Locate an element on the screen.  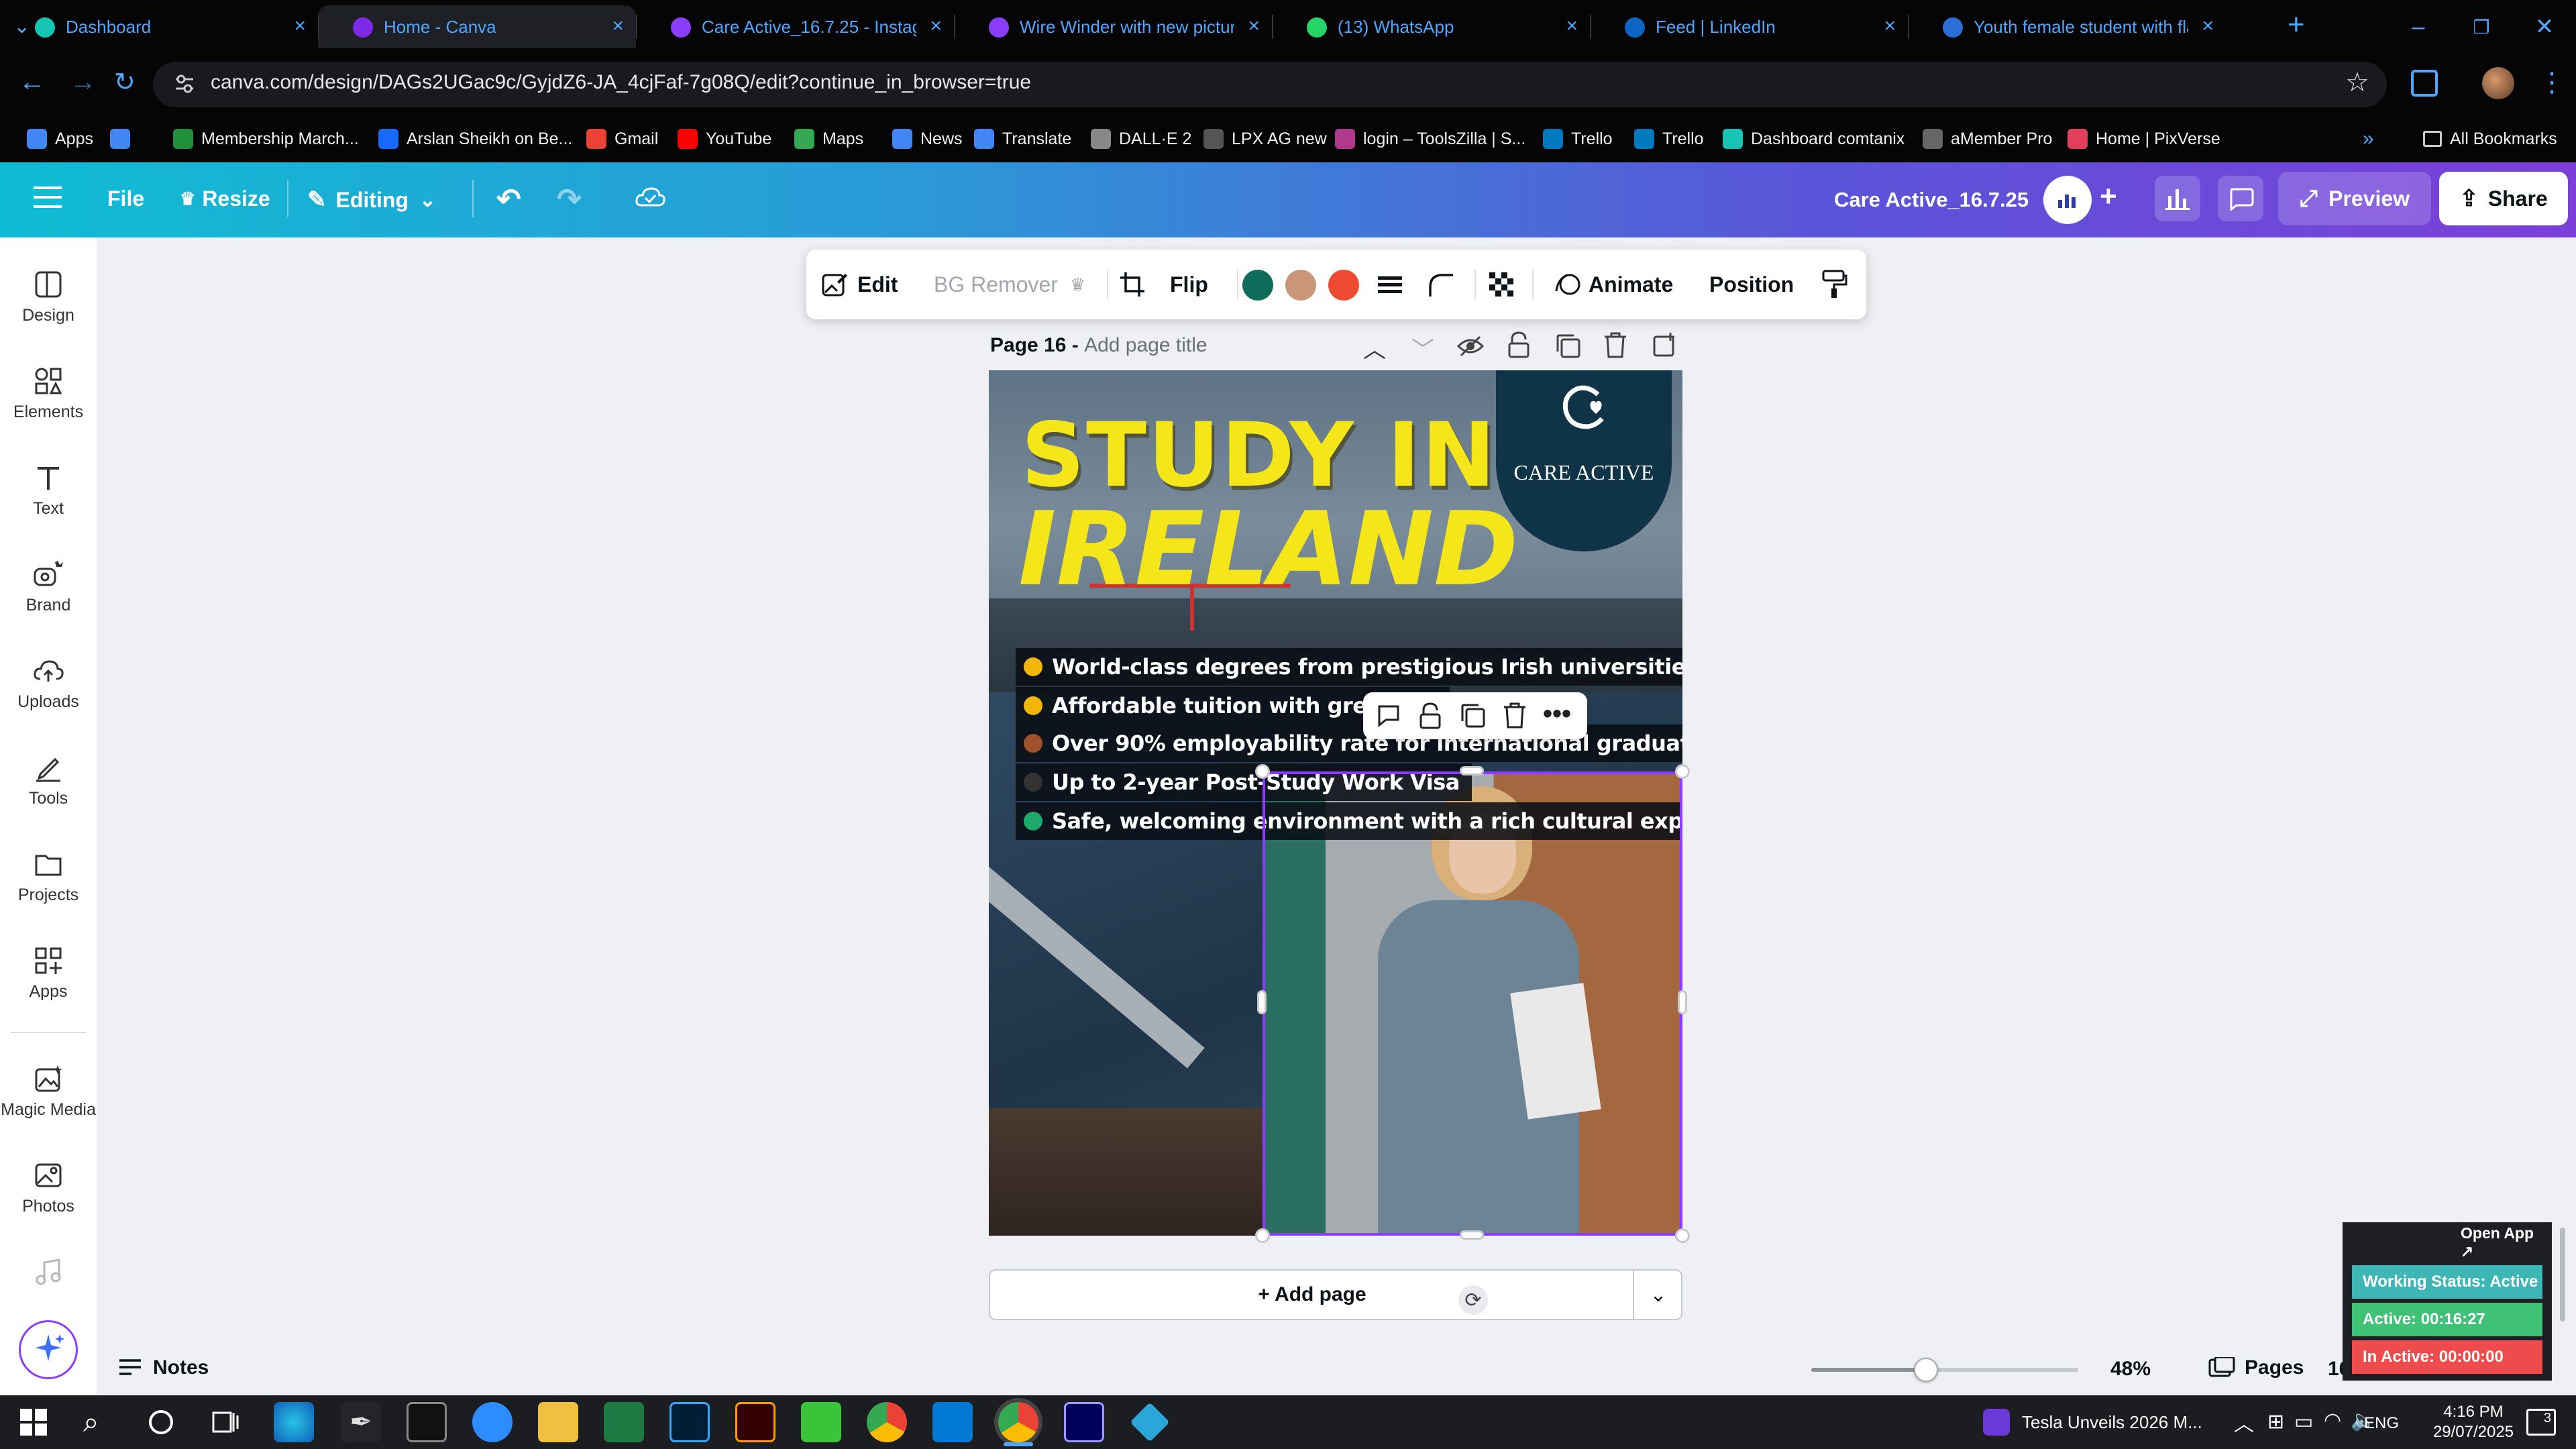
bookmark-item: aMember Pro is located at coordinates (1987, 139).